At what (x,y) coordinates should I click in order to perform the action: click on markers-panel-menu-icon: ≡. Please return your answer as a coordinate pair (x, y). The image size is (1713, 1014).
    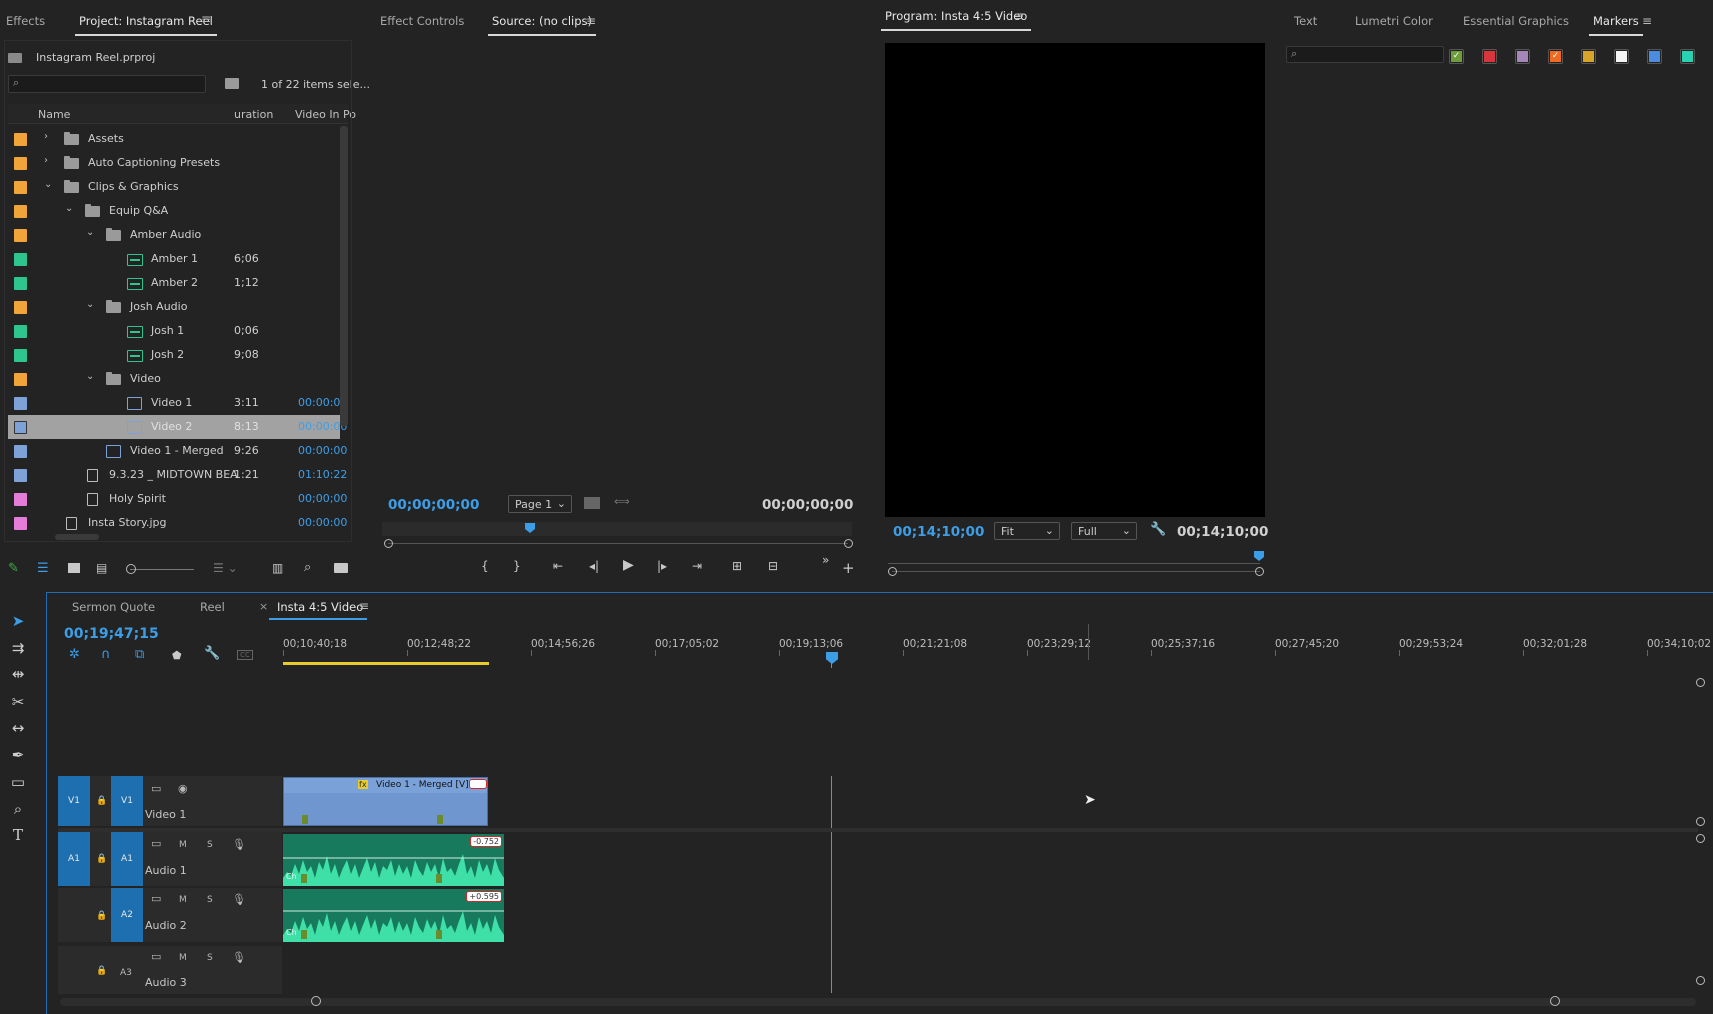
    Looking at the image, I should click on (1647, 21).